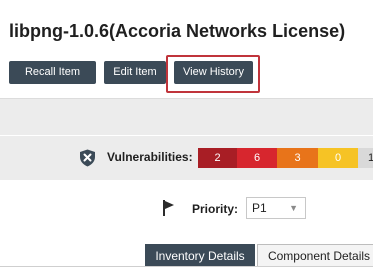  I want to click on recall-item-button: Recall Item, so click(52, 72).